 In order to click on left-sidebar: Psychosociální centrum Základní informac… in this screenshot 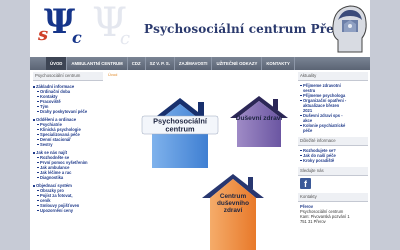, I will do `click(68, 161)`.